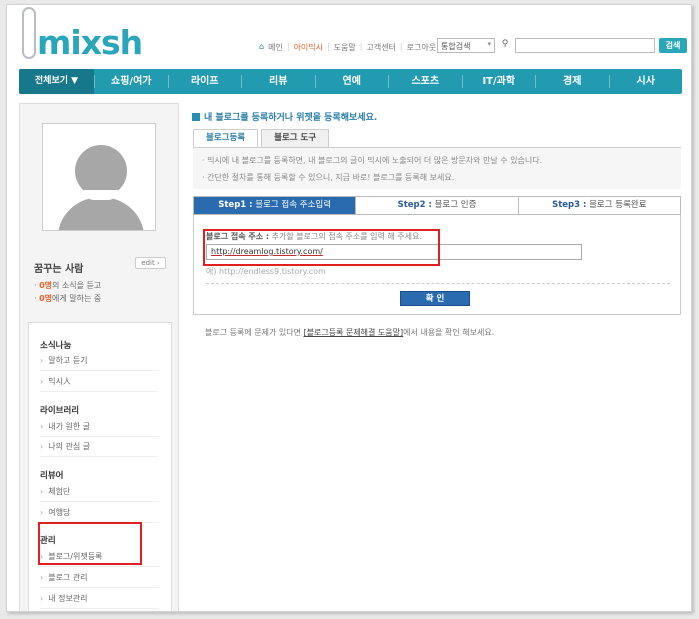  I want to click on menu-item-talk-listen: 말하고 듣기, so click(99, 363).